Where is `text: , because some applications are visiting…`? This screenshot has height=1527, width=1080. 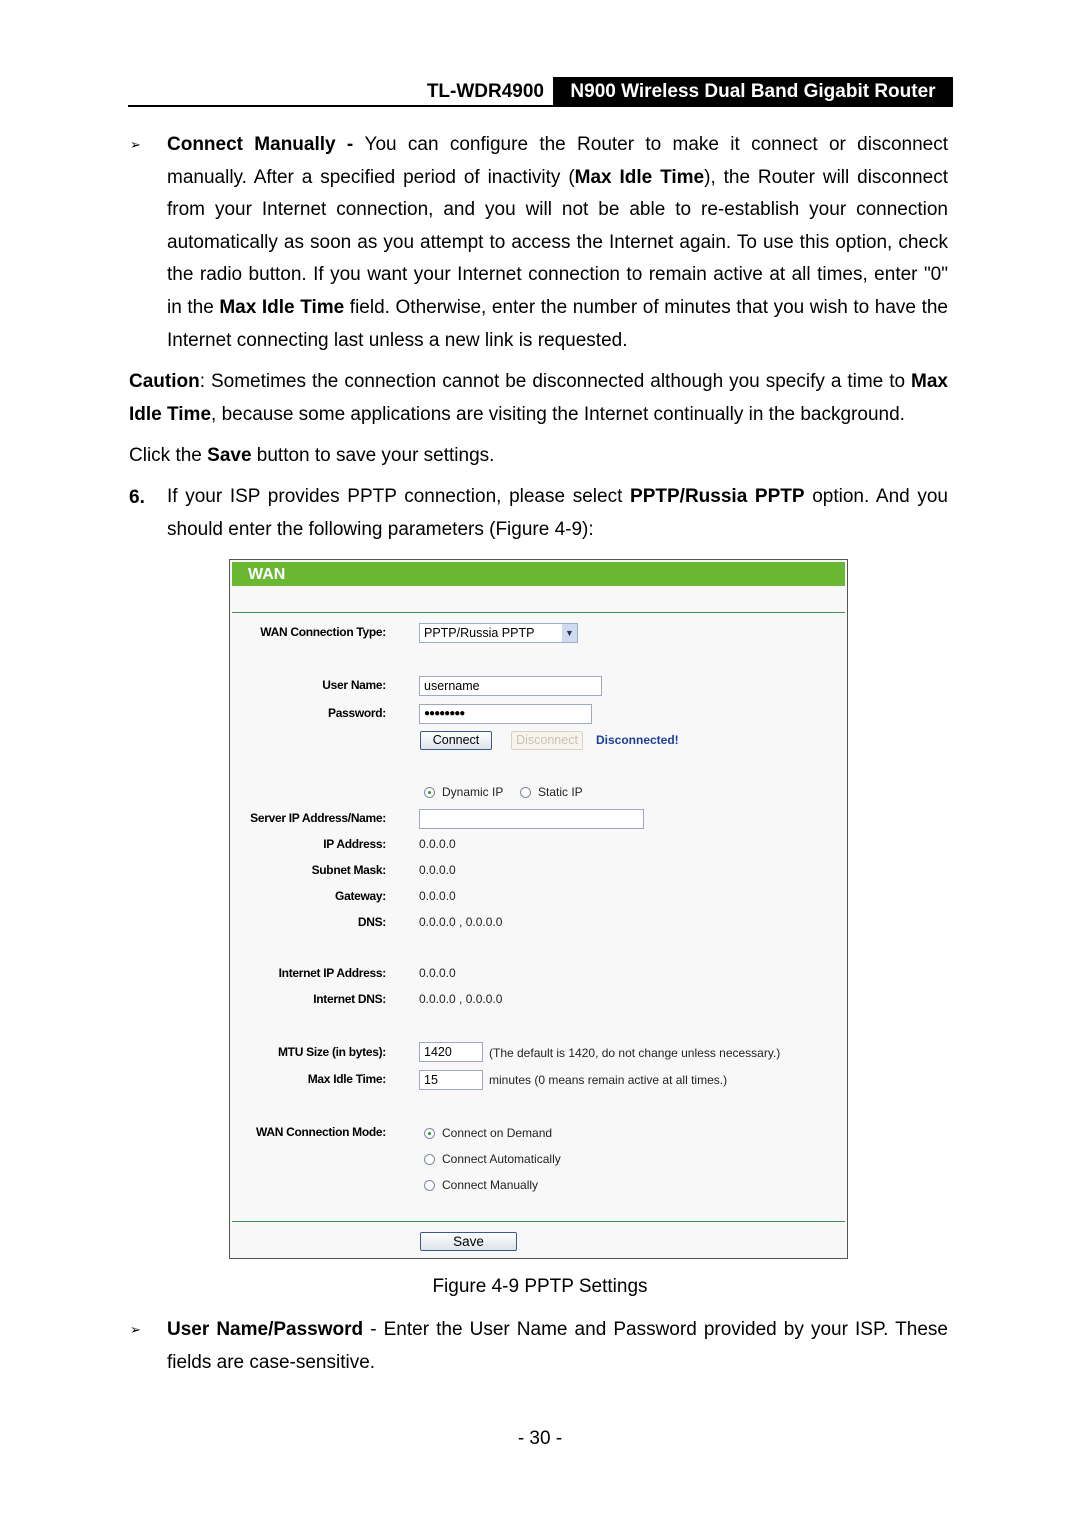
text: , because some applications are visiting… is located at coordinates (558, 414).